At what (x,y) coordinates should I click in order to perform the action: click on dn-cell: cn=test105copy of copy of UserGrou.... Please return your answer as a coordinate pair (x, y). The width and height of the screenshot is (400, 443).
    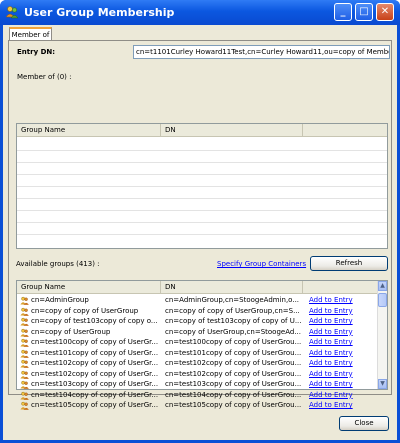
    Looking at the image, I should click on (233, 405).